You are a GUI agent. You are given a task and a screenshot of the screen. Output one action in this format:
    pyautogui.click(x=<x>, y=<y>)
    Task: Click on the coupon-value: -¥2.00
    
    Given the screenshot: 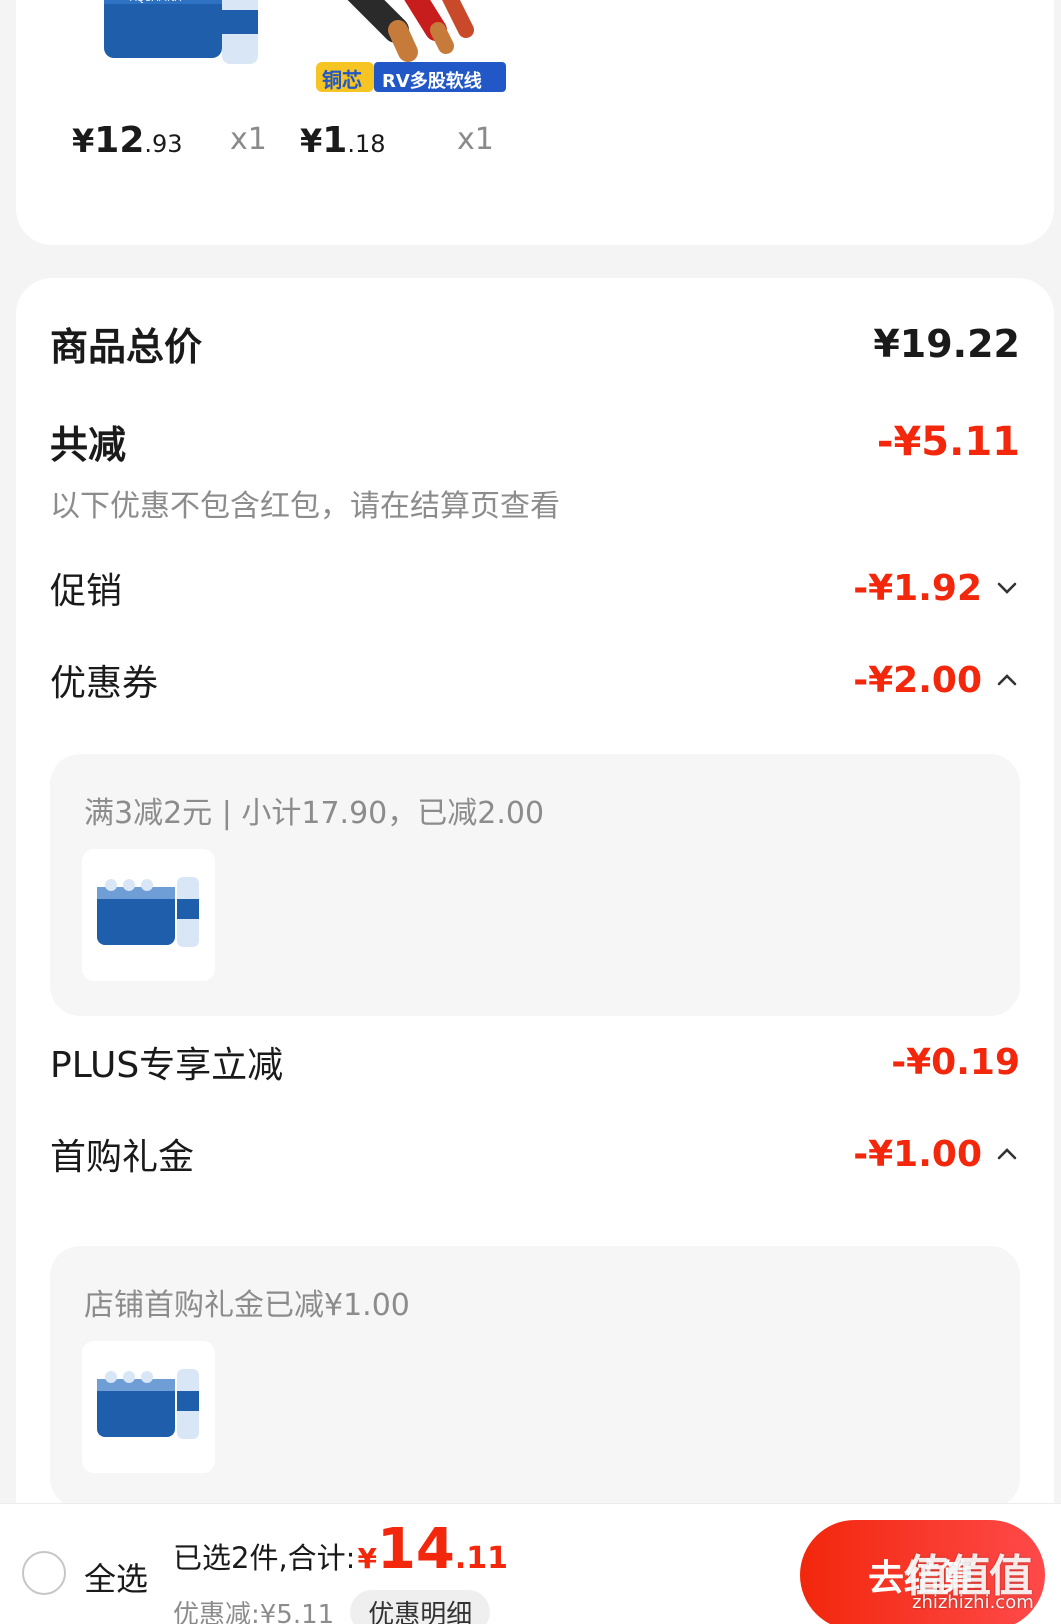 What is the action you would take?
    pyautogui.click(x=917, y=680)
    